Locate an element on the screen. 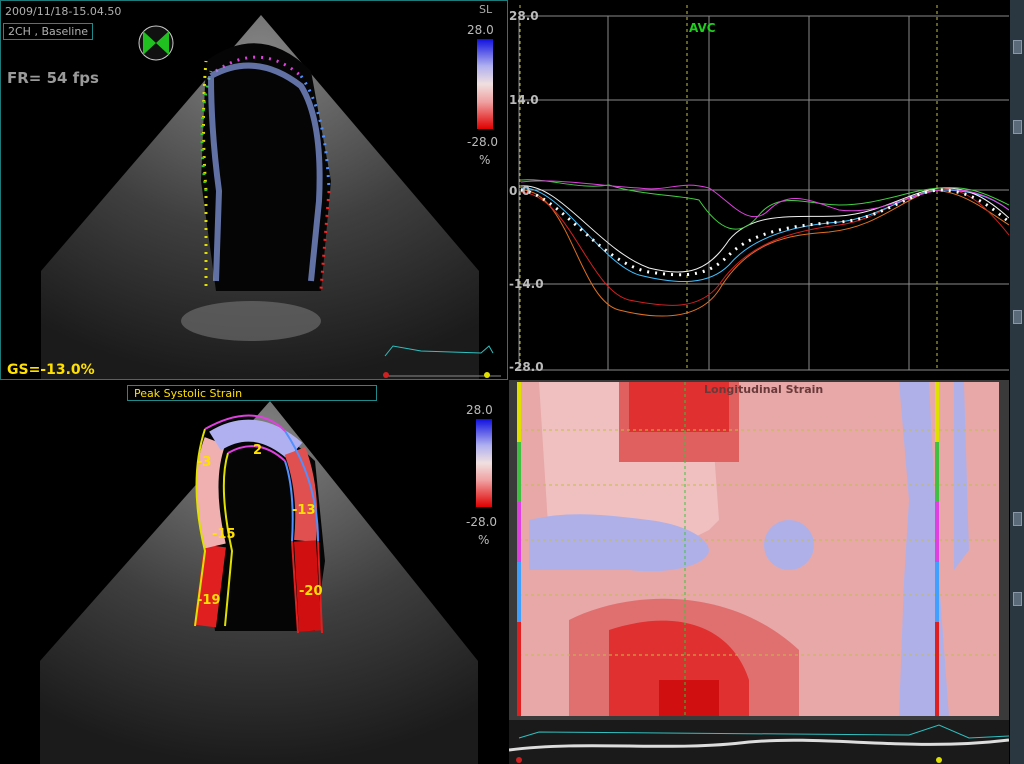  scale-max-label: 28.0 is located at coordinates (480, 30).